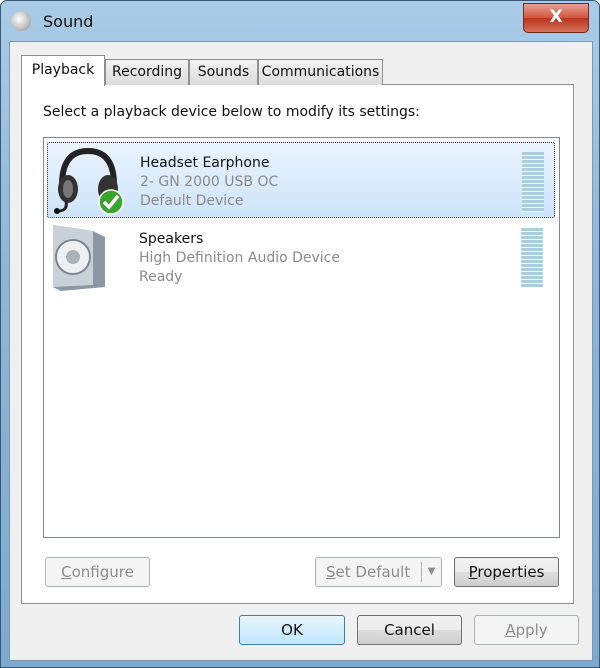  What do you see at coordinates (368, 572) in the screenshot?
I see `set-default-label: Set Default` at bounding box center [368, 572].